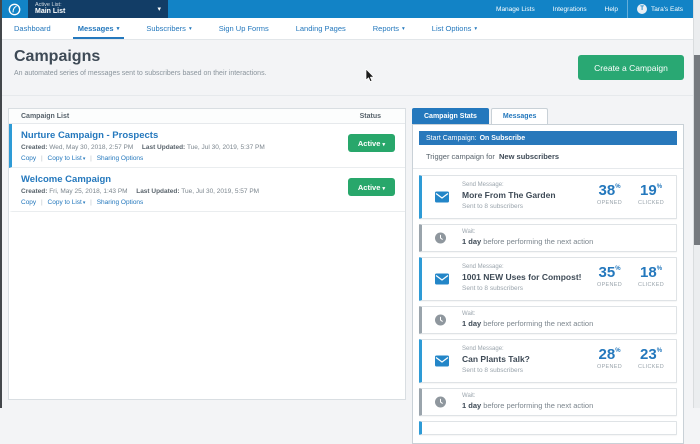 Image resolution: width=700 pixels, height=444 pixels. I want to click on aweber-logo, so click(14, 9).